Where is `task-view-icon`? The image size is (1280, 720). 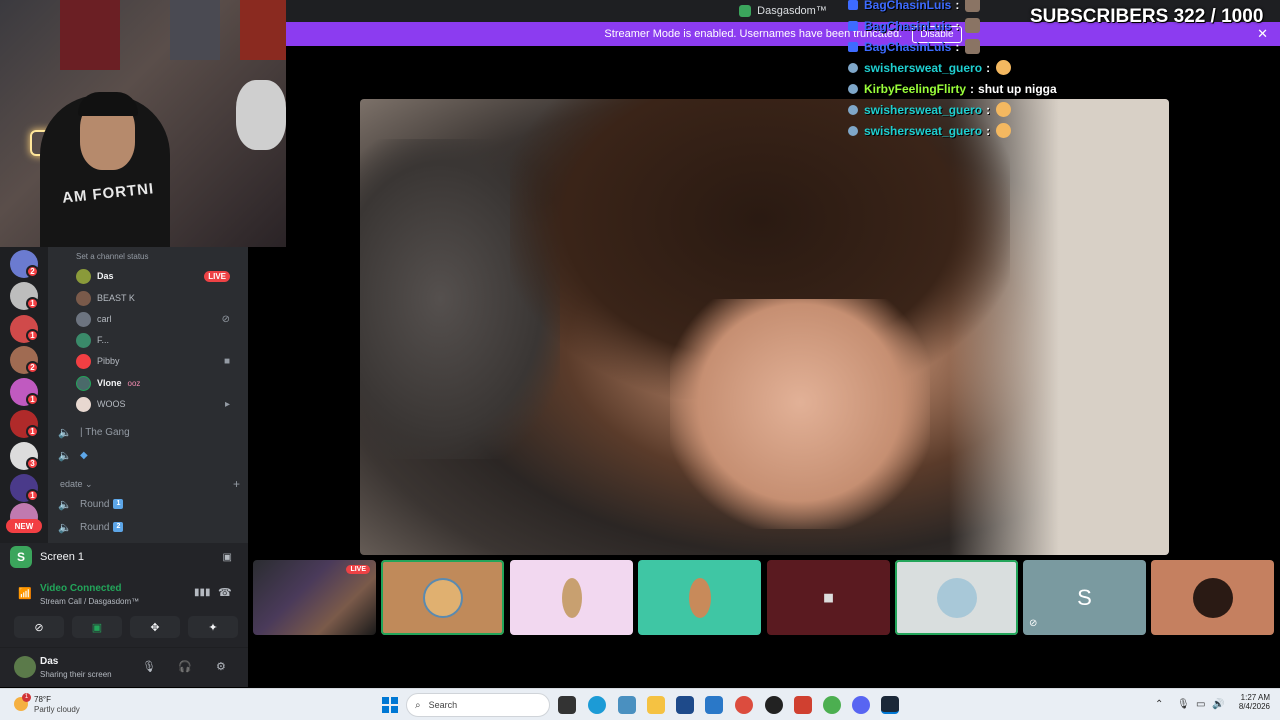 task-view-icon is located at coordinates (567, 705).